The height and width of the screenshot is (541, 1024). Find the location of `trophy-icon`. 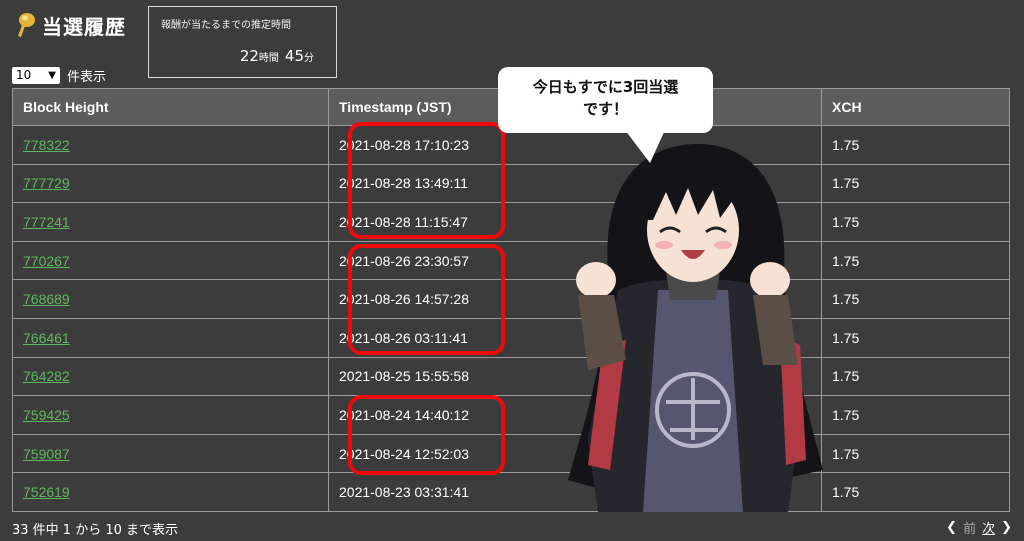

trophy-icon is located at coordinates (26, 25).